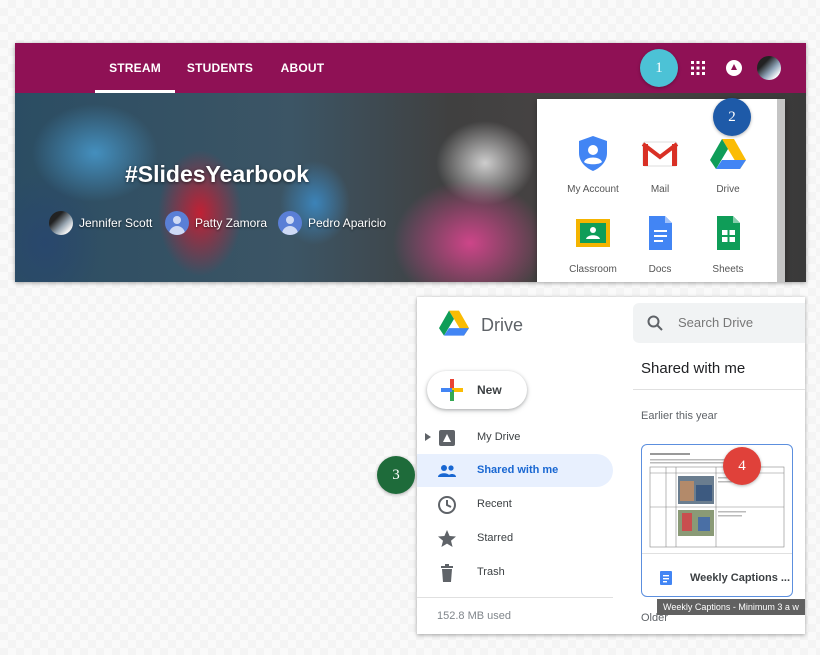 Image resolution: width=820 pixels, height=655 pixels. Describe the element at coordinates (679, 416) in the screenshot. I see `group-heading: Earlier this year` at that location.